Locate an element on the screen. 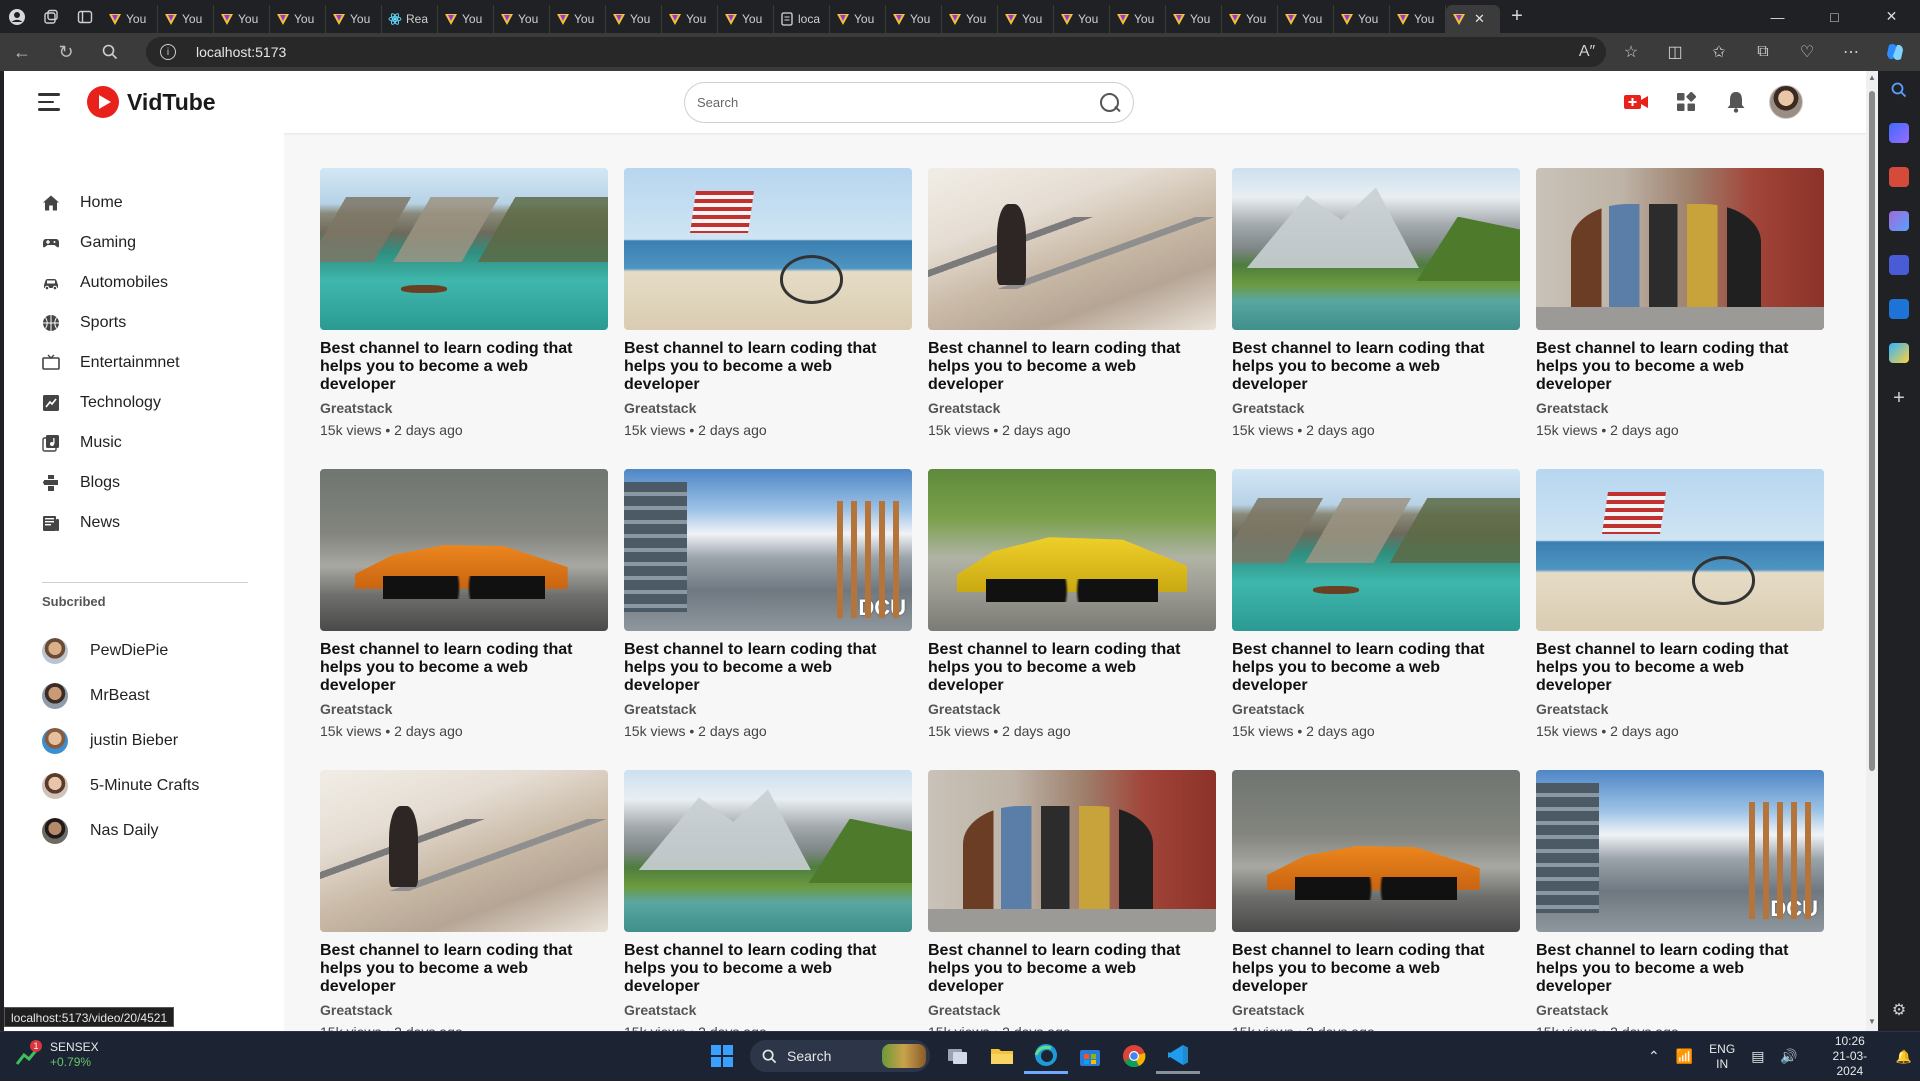 The width and height of the screenshot is (1920, 1081). subscribed-channel: Nas Daily is located at coordinates (100, 831).